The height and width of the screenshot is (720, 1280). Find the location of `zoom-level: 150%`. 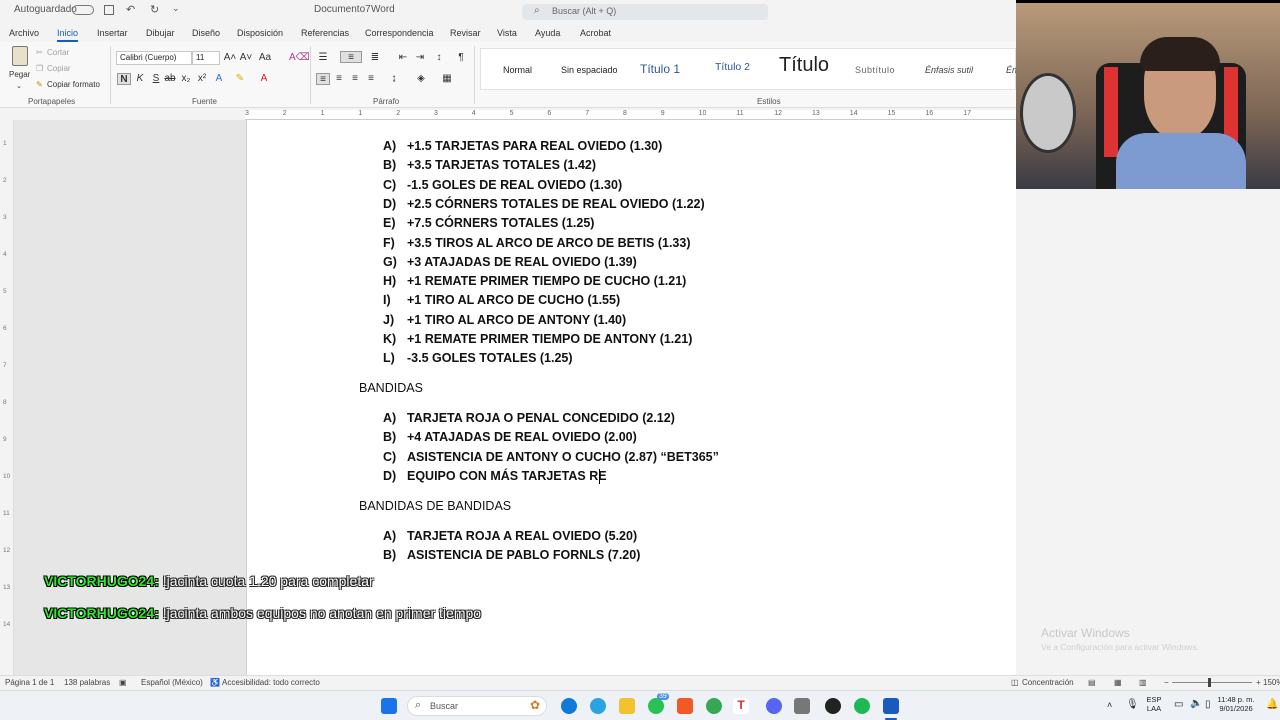

zoom-level: 150% is located at coordinates (1271, 682).